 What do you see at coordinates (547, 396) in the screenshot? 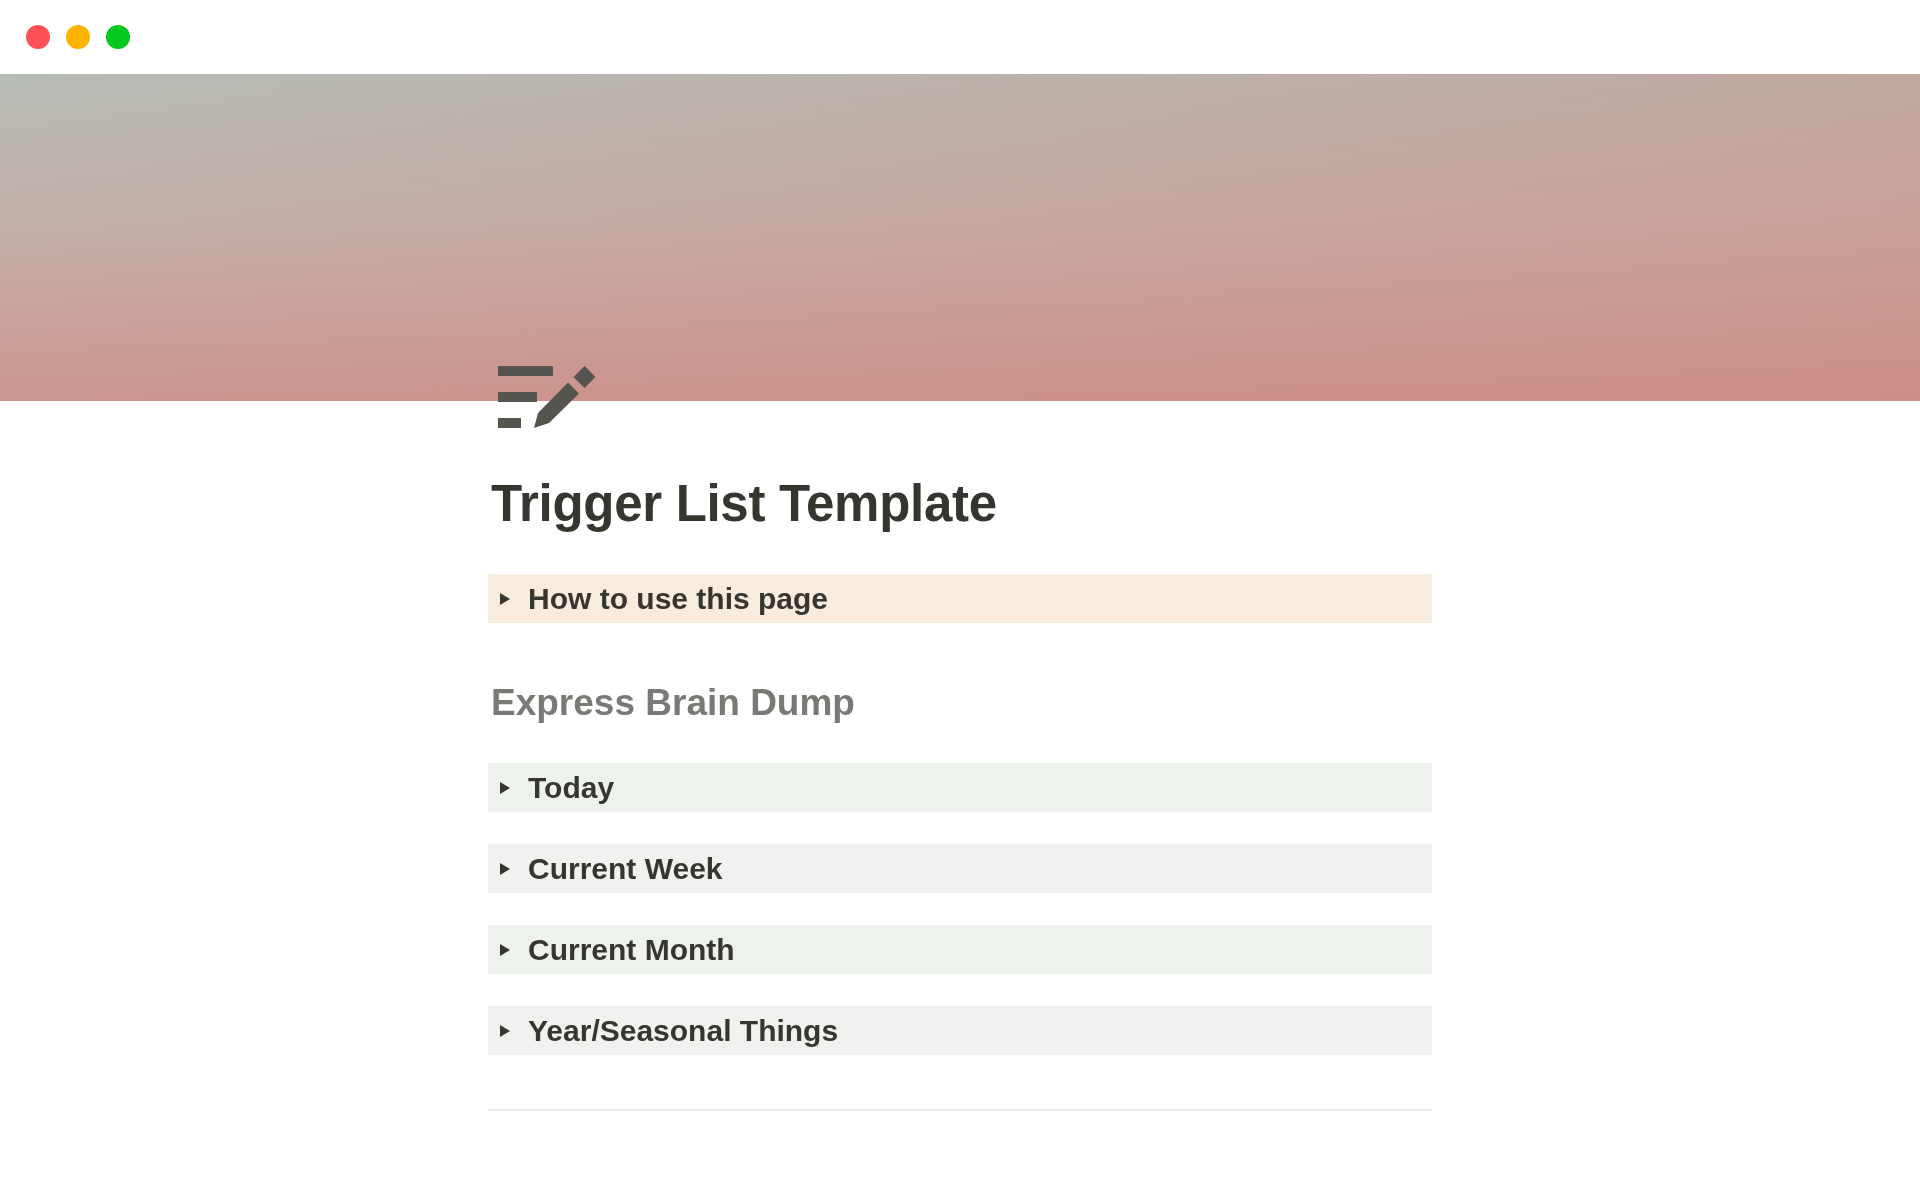
I see `pencil-list-icon` at bounding box center [547, 396].